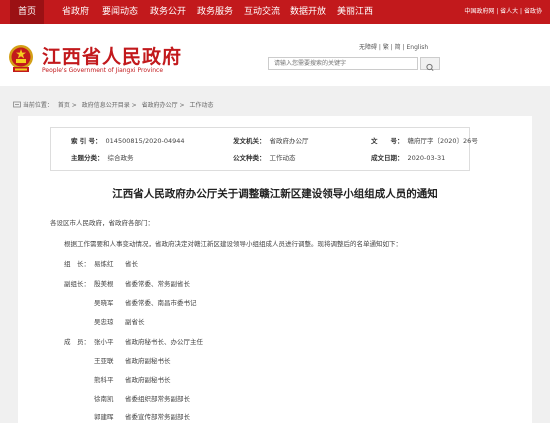 The height and width of the screenshot is (423, 550). What do you see at coordinates (393, 46) in the screenshot?
I see `utility-links: 无障碍 | 繁 | 简 | English` at bounding box center [393, 46].